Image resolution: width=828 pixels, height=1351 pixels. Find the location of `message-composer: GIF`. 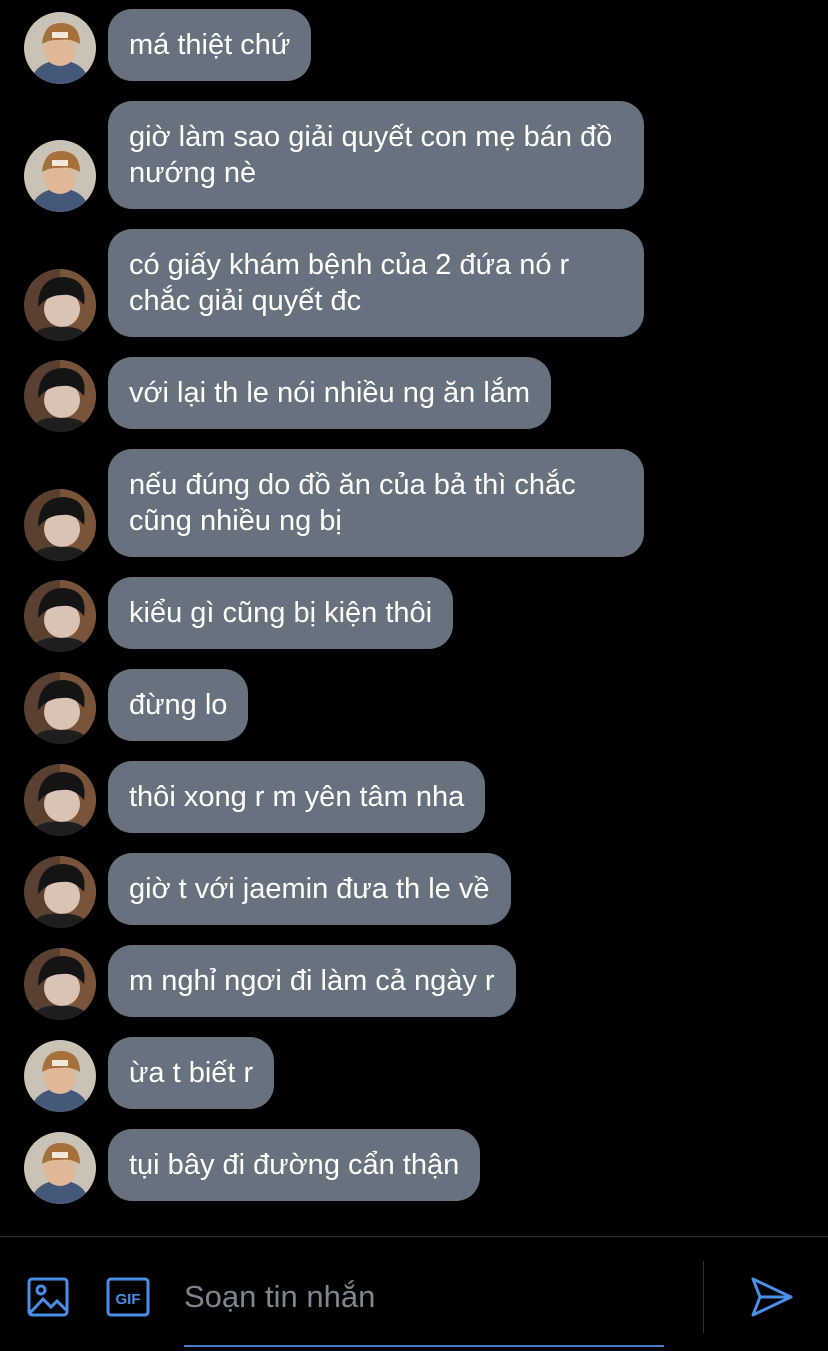

message-composer: GIF is located at coordinates (414, 1293).